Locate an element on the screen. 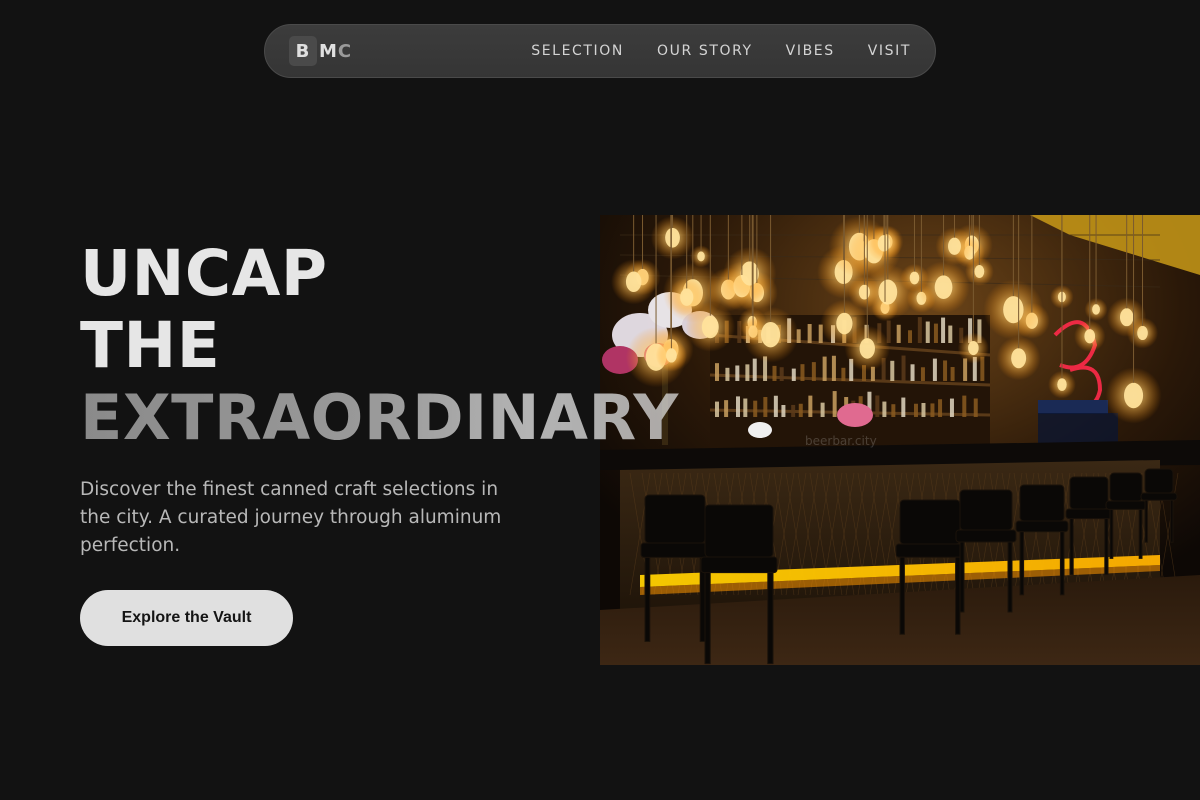  nav-links: SELECTION OUR STORY VIBES VISIT is located at coordinates (721, 51).